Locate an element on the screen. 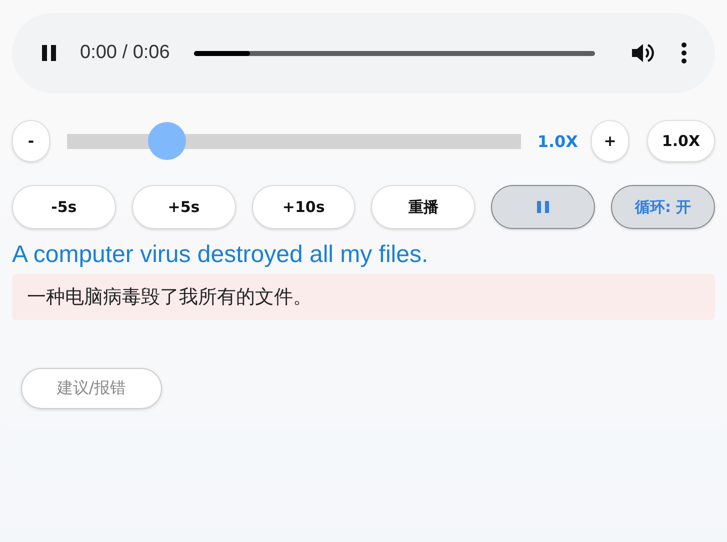 The width and height of the screenshot is (727, 542). speed-reset-button: 1.0X is located at coordinates (681, 141).